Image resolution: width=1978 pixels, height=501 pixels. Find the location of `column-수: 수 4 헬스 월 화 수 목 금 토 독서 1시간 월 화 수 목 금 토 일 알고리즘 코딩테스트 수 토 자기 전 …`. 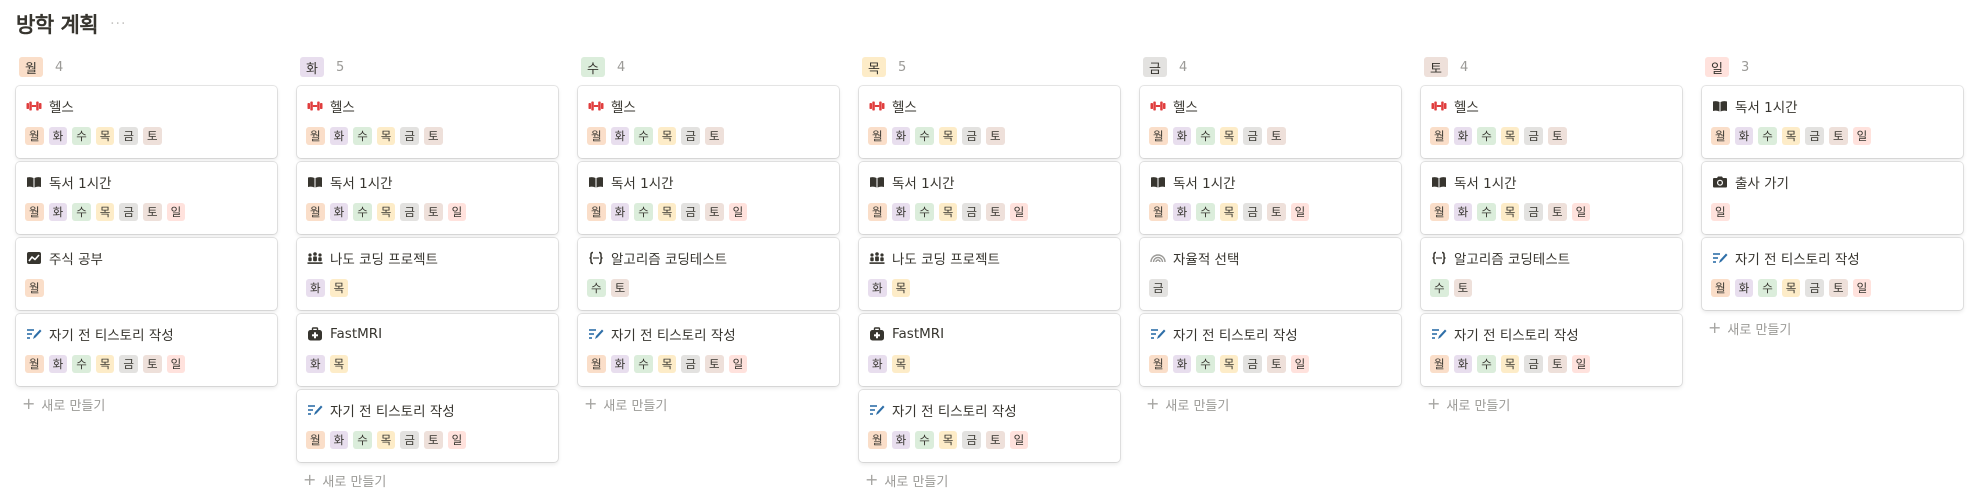

column-수: 수 4 헬스 월 화 수 목 금 토 독서 1시간 월 화 수 목 금 토 일 알고리즘 코딩테스트 수 토 자기 전 … is located at coordinates (708, 273).